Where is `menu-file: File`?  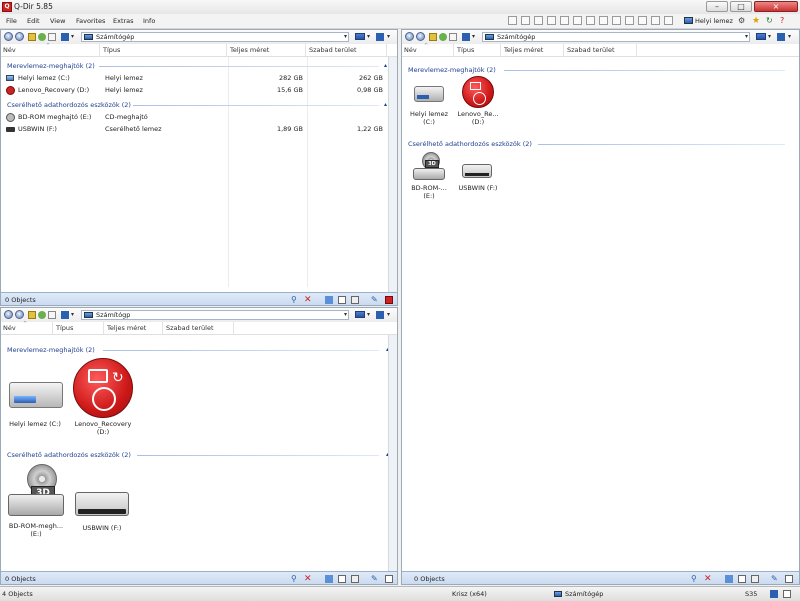
menu-file: File is located at coordinates (11, 21).